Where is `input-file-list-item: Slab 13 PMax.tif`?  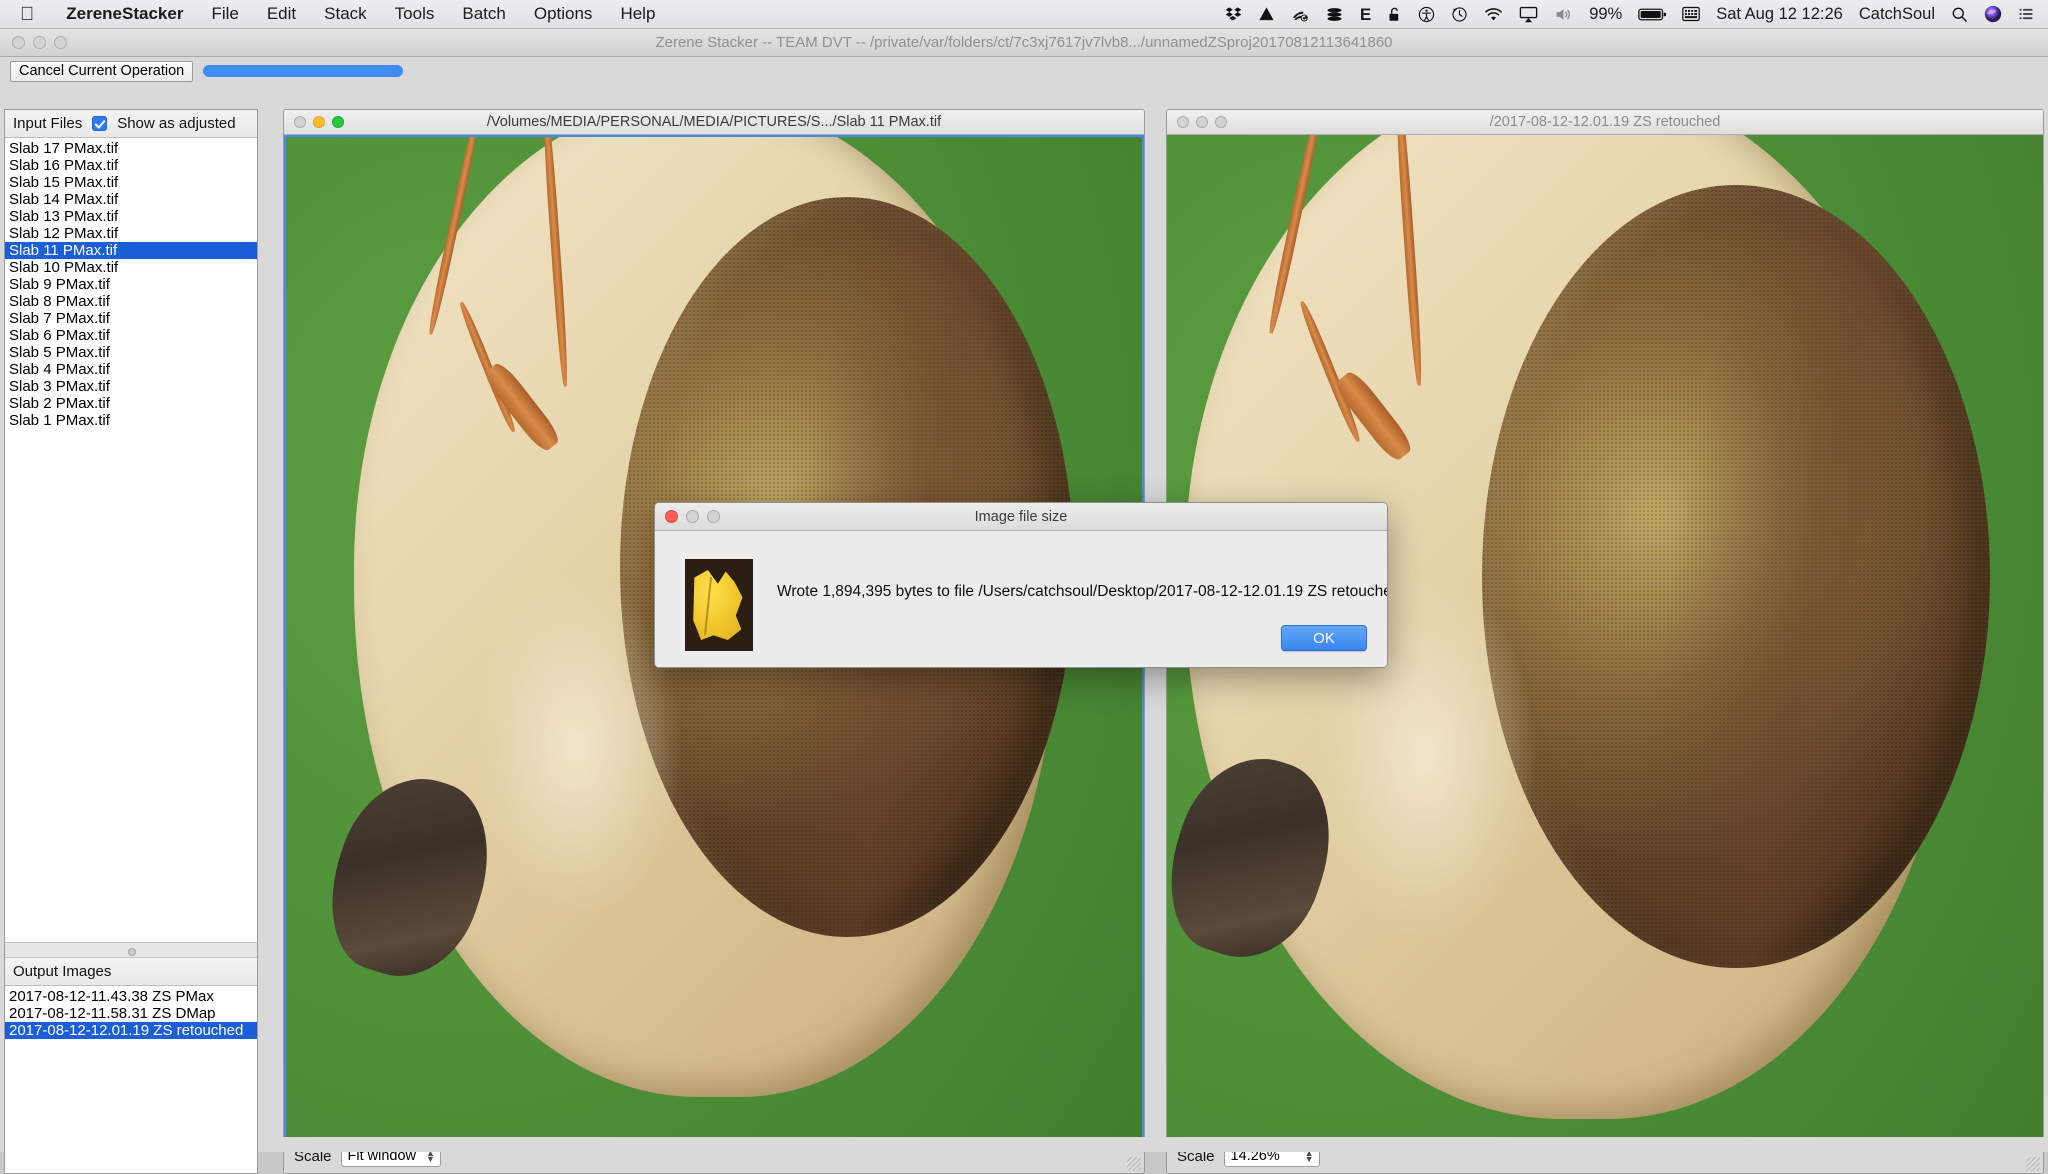 input-file-list-item: Slab 13 PMax.tif is located at coordinates (131, 216).